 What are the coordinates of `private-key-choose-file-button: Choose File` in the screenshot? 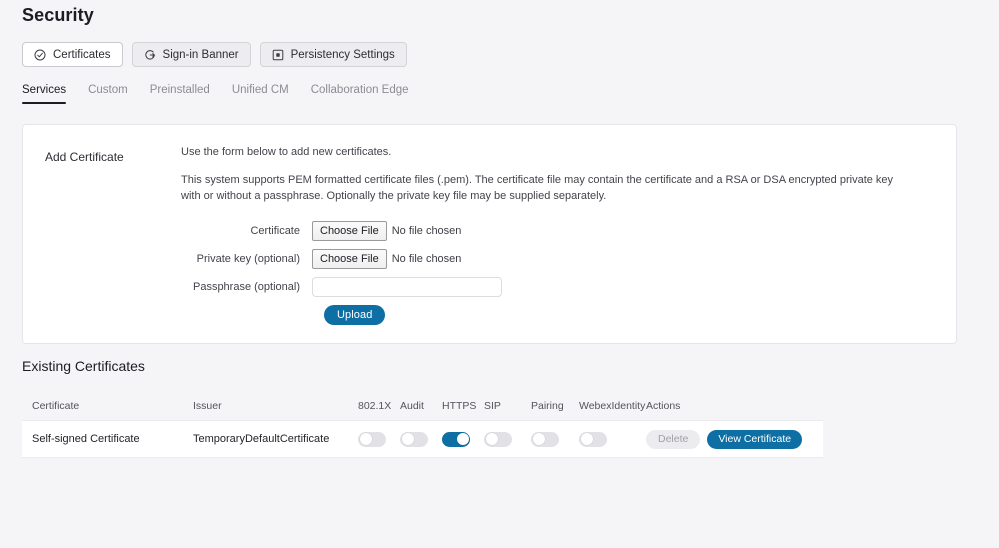 It's located at (349, 258).